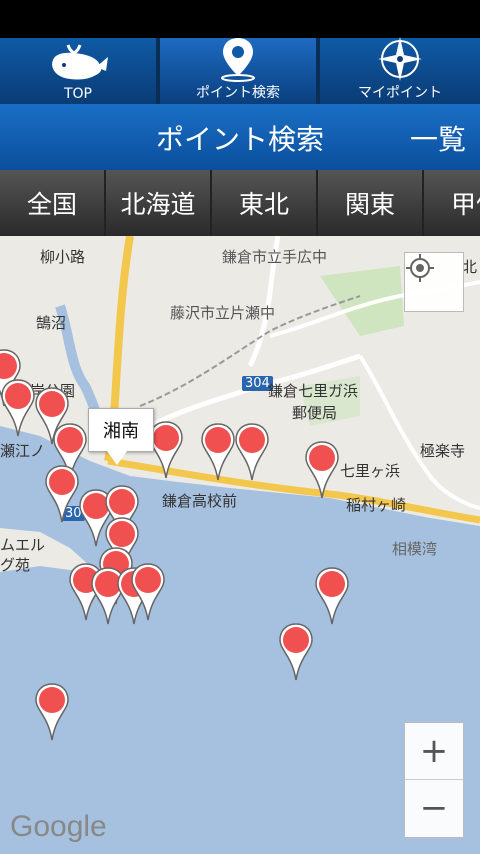  Describe the element at coordinates (77, 94) in the screenshot. I see `nav-top-label: TOP` at that location.